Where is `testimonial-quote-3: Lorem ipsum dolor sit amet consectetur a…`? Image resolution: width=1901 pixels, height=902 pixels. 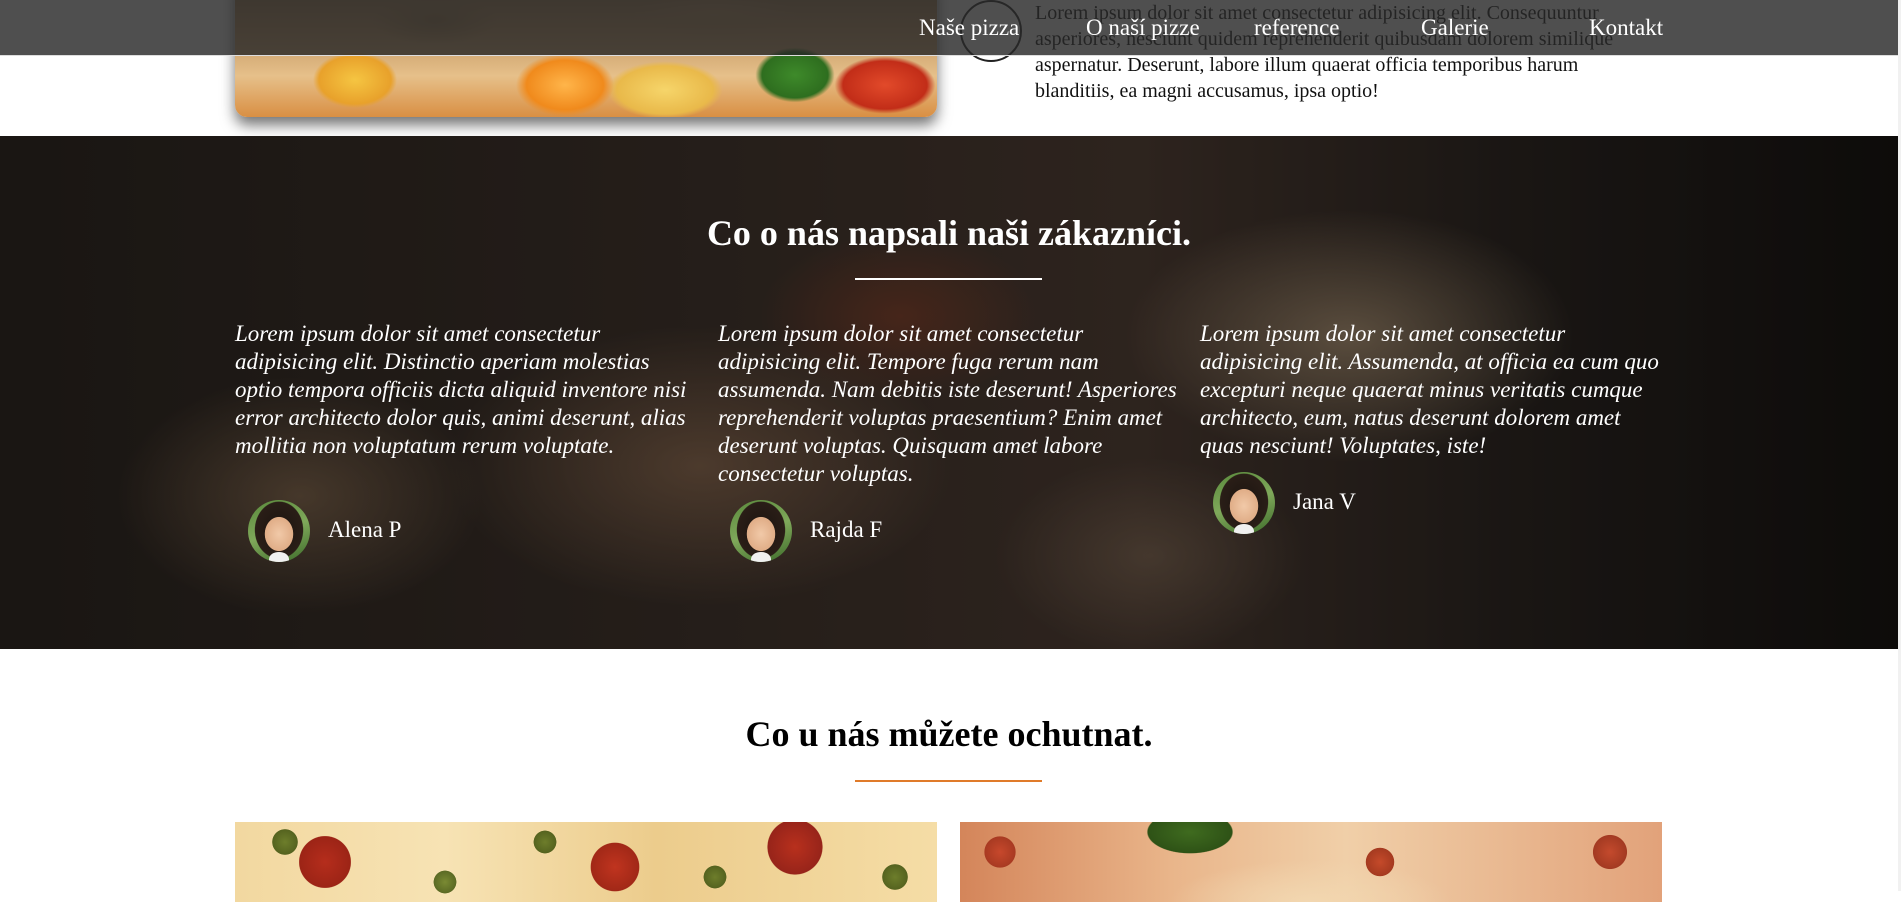
testimonial-quote-3: Lorem ipsum dolor sit amet consectetur a… is located at coordinates (1429, 389).